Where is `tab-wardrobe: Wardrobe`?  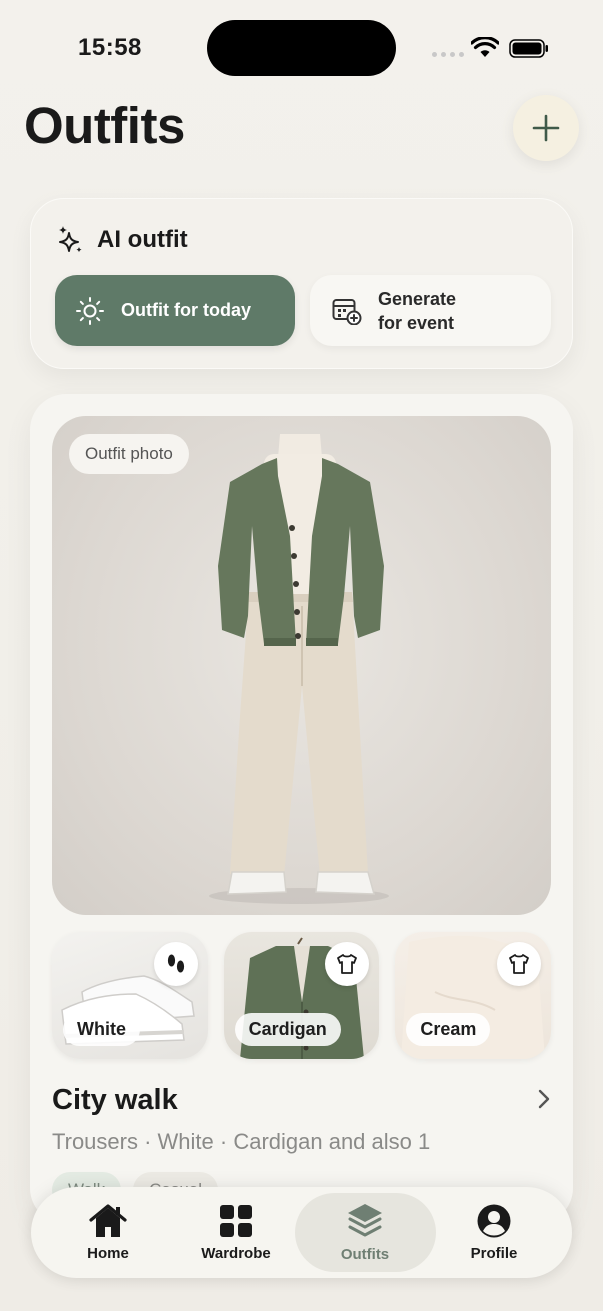 tab-wardrobe: Wardrobe is located at coordinates (236, 1232).